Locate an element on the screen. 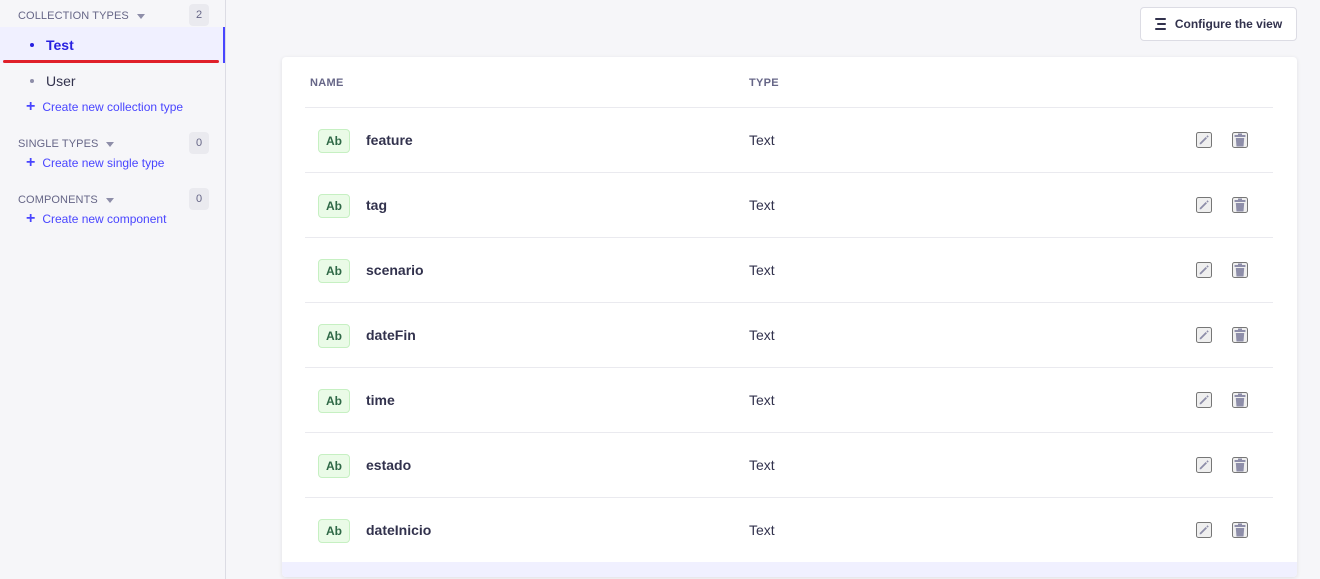 The image size is (1320, 579). create-collection-type-link: + Create new collection type is located at coordinates (104, 107).